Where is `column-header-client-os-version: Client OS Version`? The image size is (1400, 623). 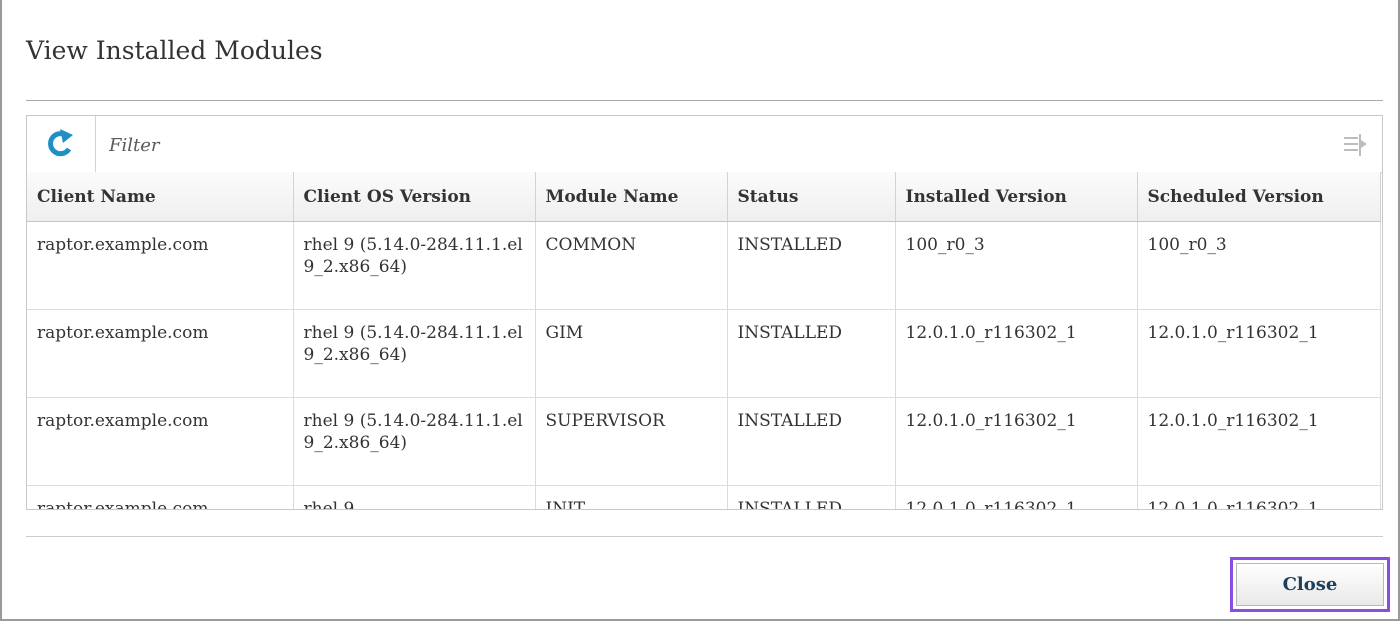
column-header-client-os-version: Client OS Version is located at coordinates (414, 197).